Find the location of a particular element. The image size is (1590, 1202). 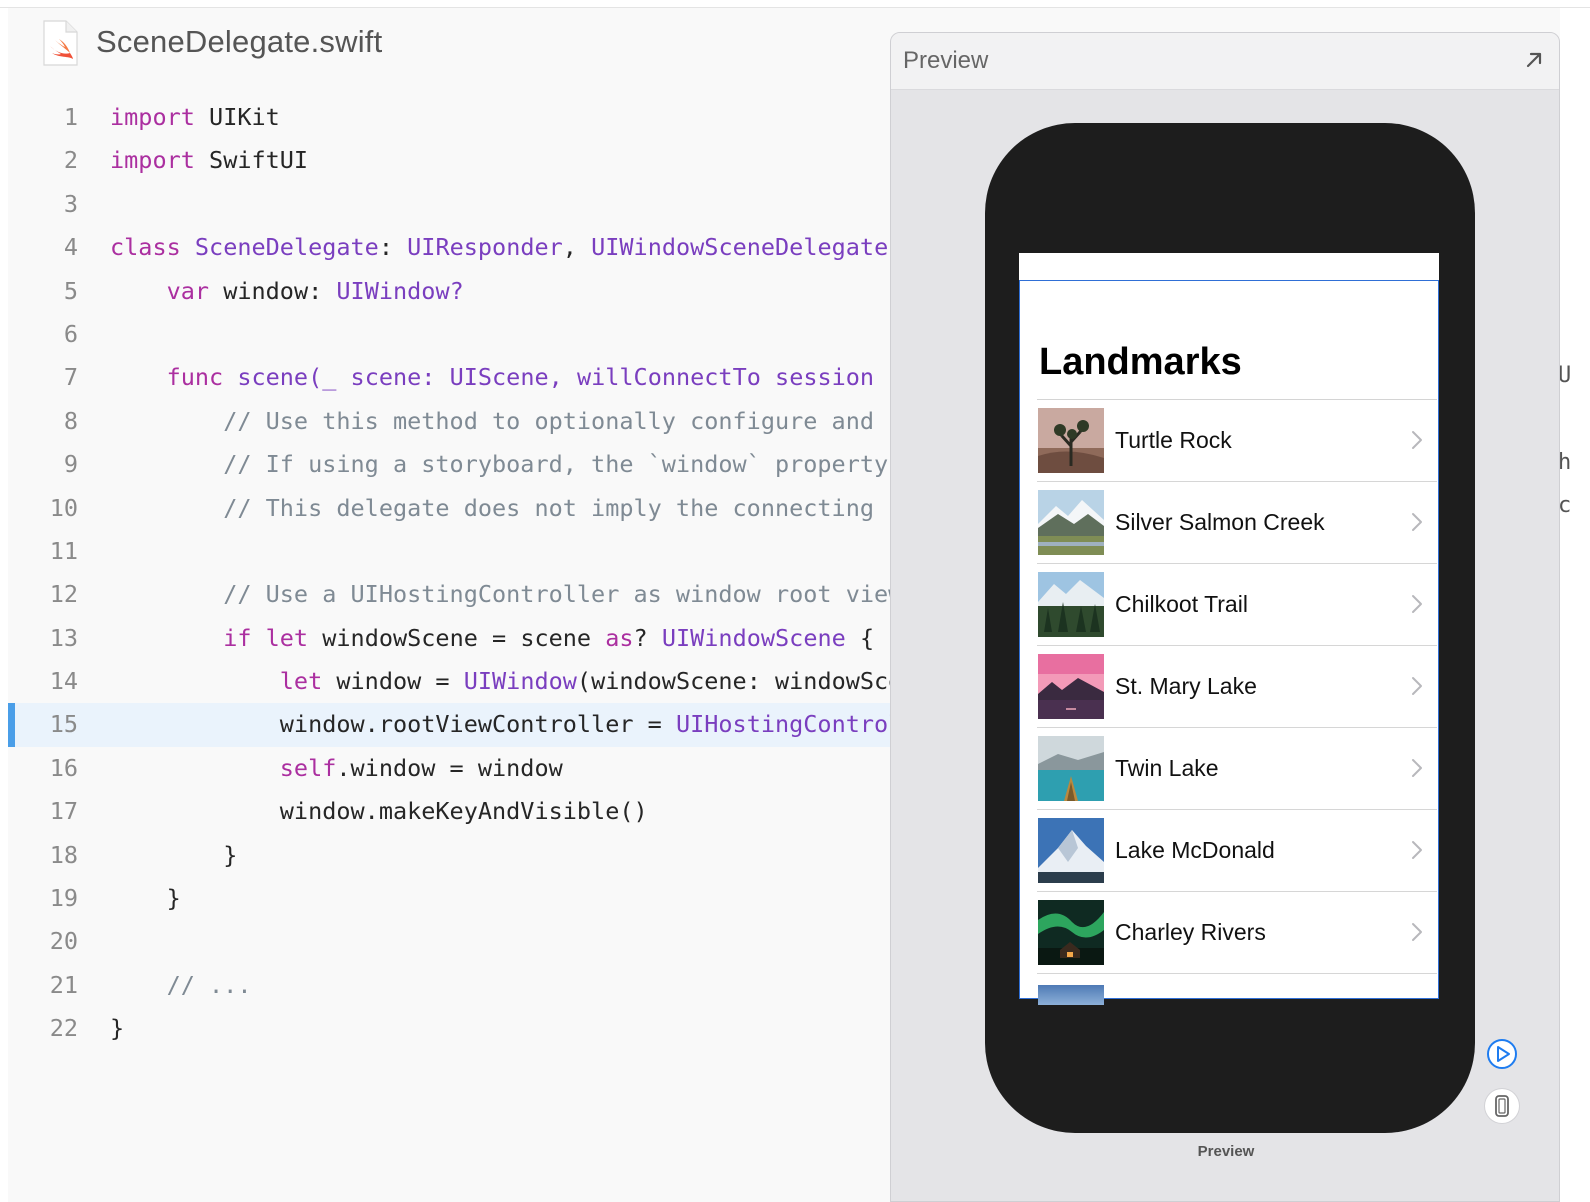

code-token: class is located at coordinates (145, 247).